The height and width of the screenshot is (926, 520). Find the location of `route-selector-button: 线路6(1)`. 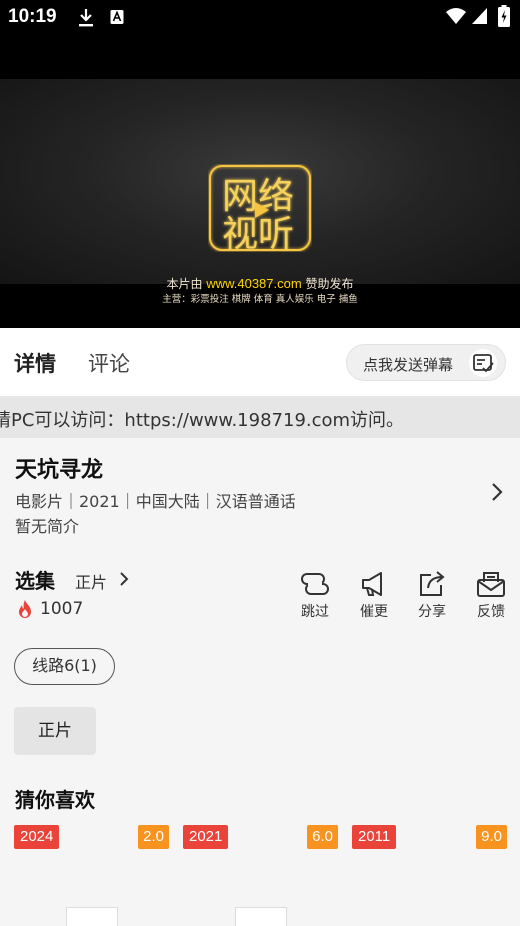

route-selector-button: 线路6(1) is located at coordinates (64, 666).